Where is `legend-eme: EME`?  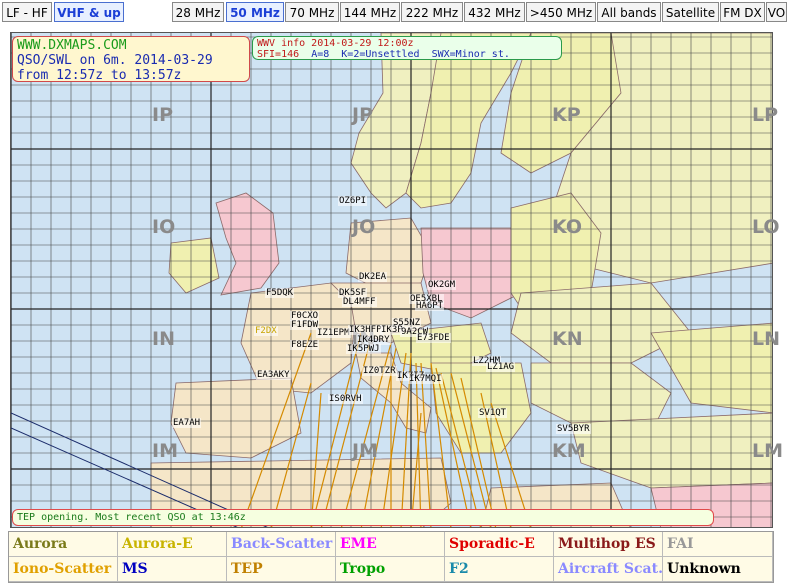
legend-eme: EME is located at coordinates (390, 544).